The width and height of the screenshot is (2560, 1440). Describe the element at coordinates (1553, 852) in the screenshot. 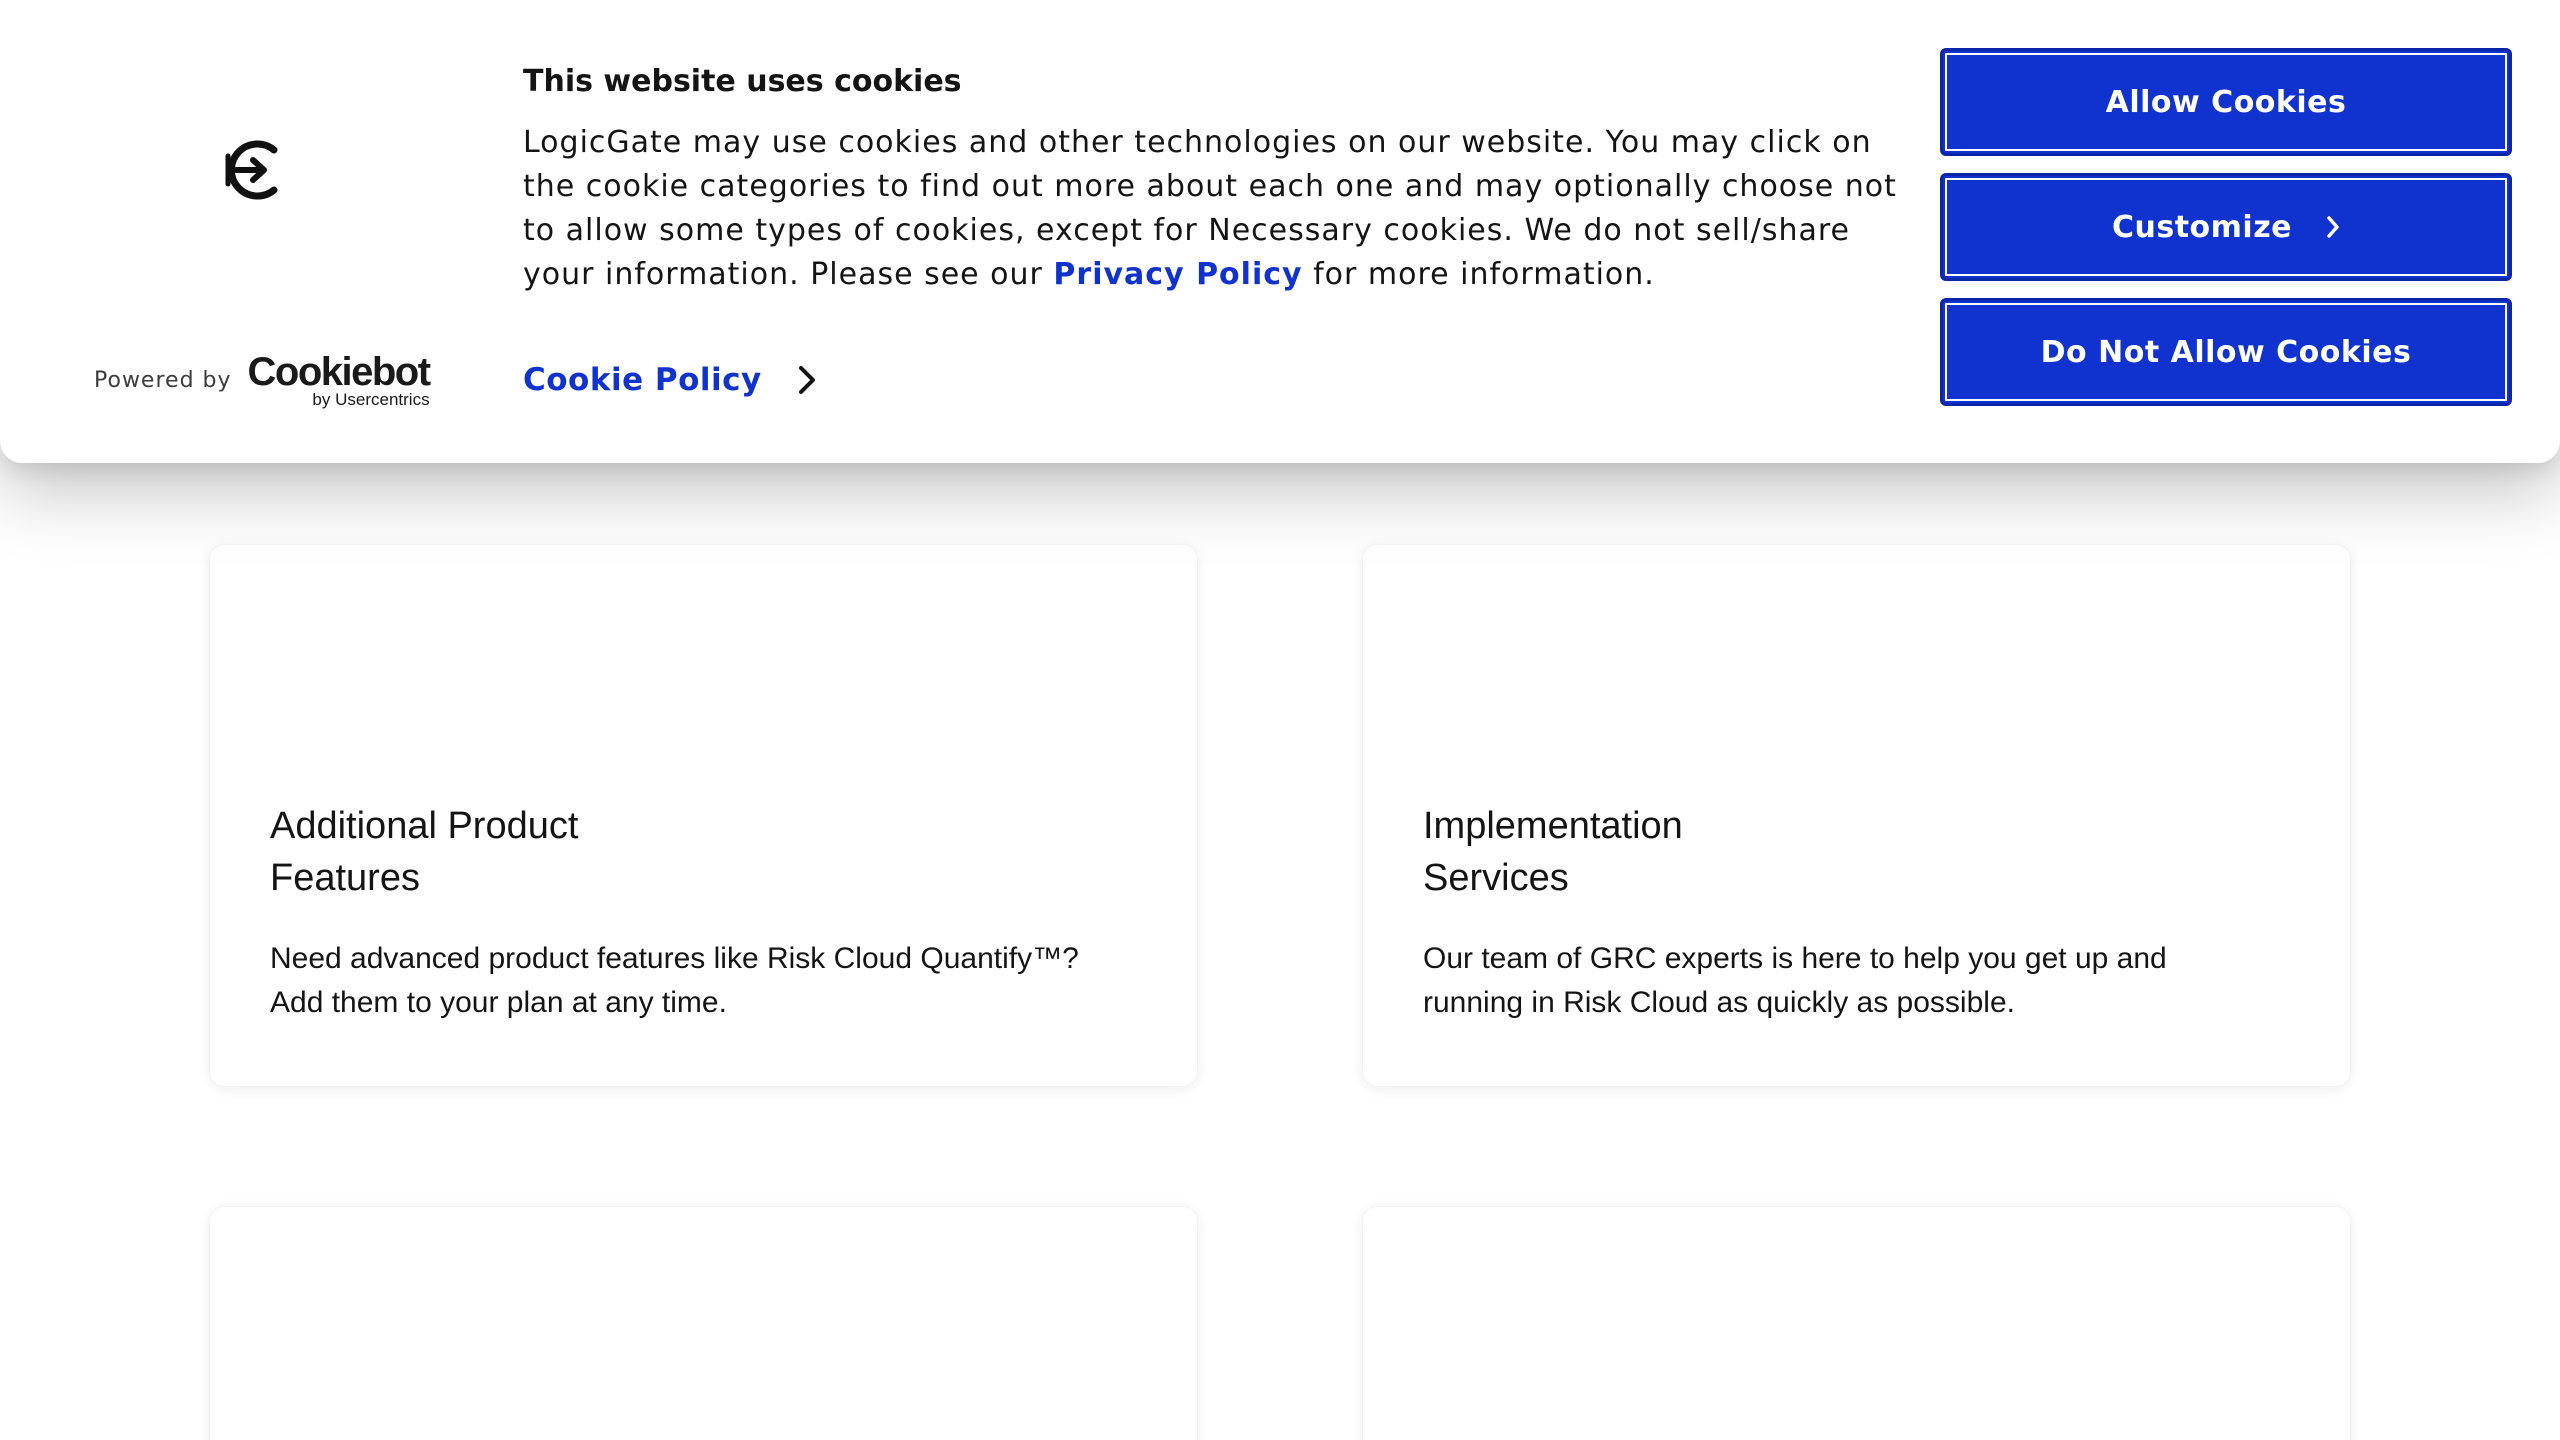

I see `card-title: Implementation Services` at that location.